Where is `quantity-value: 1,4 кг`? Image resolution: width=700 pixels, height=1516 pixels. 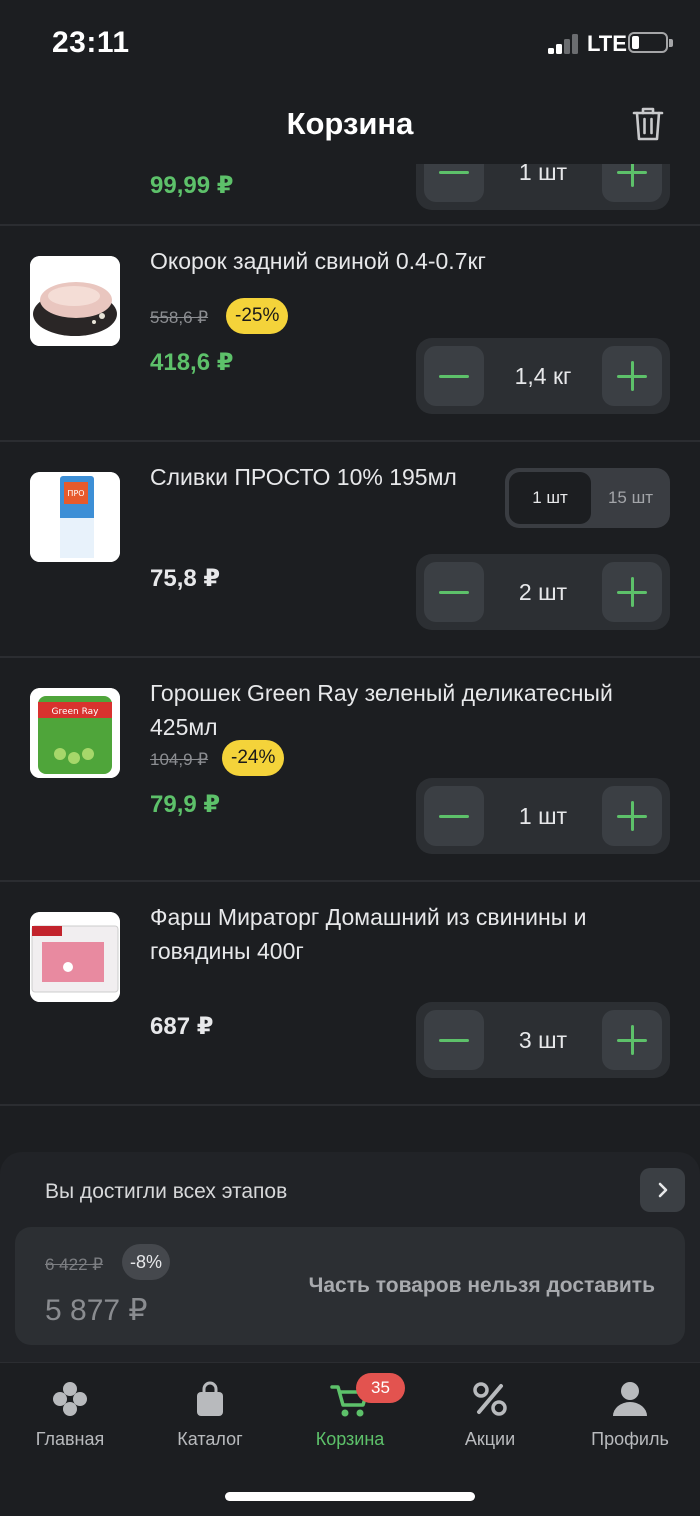
quantity-value: 1,4 кг is located at coordinates (543, 376).